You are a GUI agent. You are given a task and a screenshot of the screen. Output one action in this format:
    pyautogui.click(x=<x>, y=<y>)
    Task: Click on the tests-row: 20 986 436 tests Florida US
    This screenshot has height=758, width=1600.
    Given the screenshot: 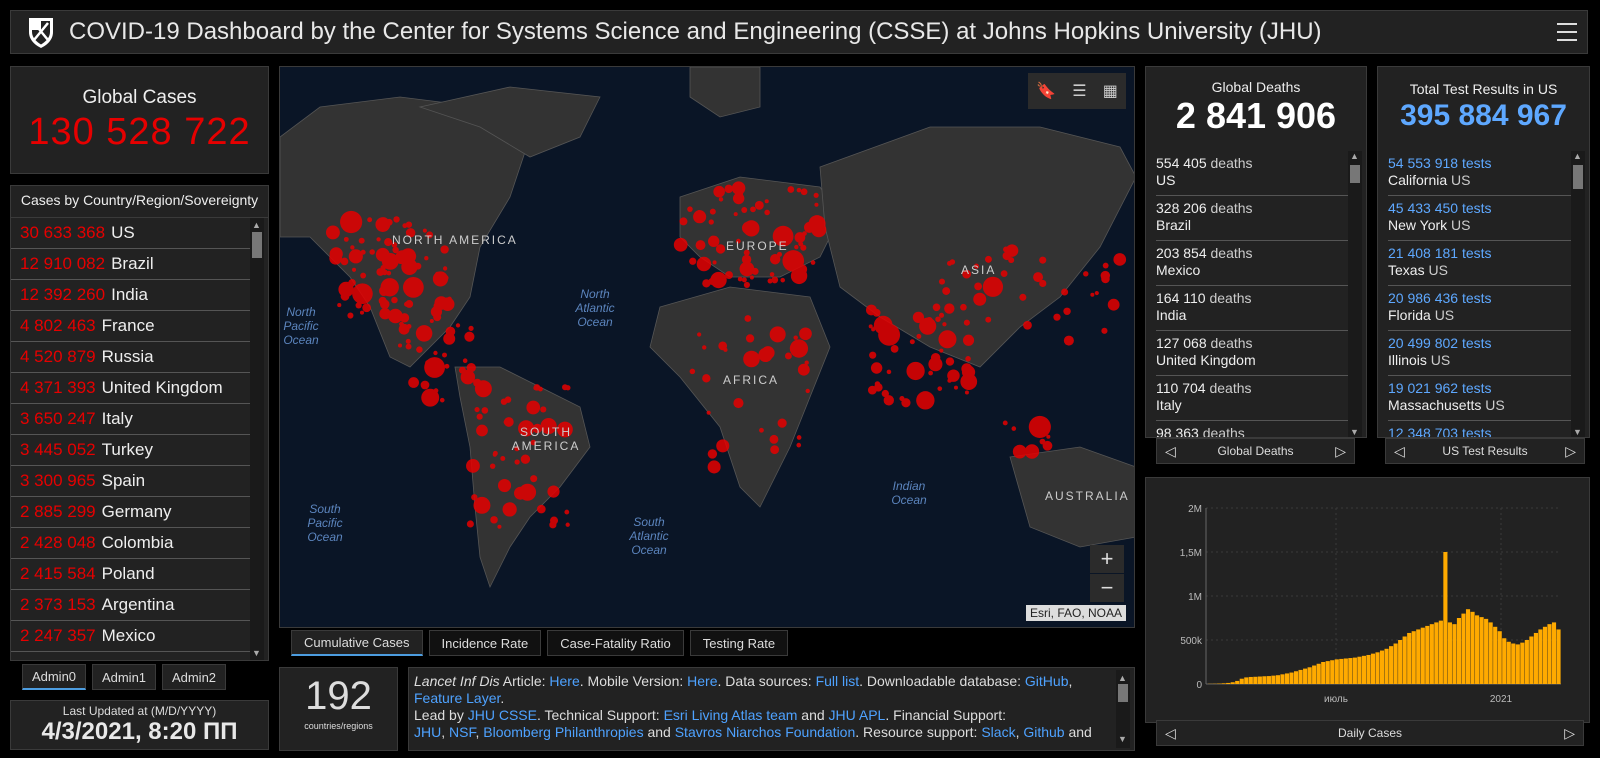 What is the action you would take?
    pyautogui.click(x=1479, y=308)
    